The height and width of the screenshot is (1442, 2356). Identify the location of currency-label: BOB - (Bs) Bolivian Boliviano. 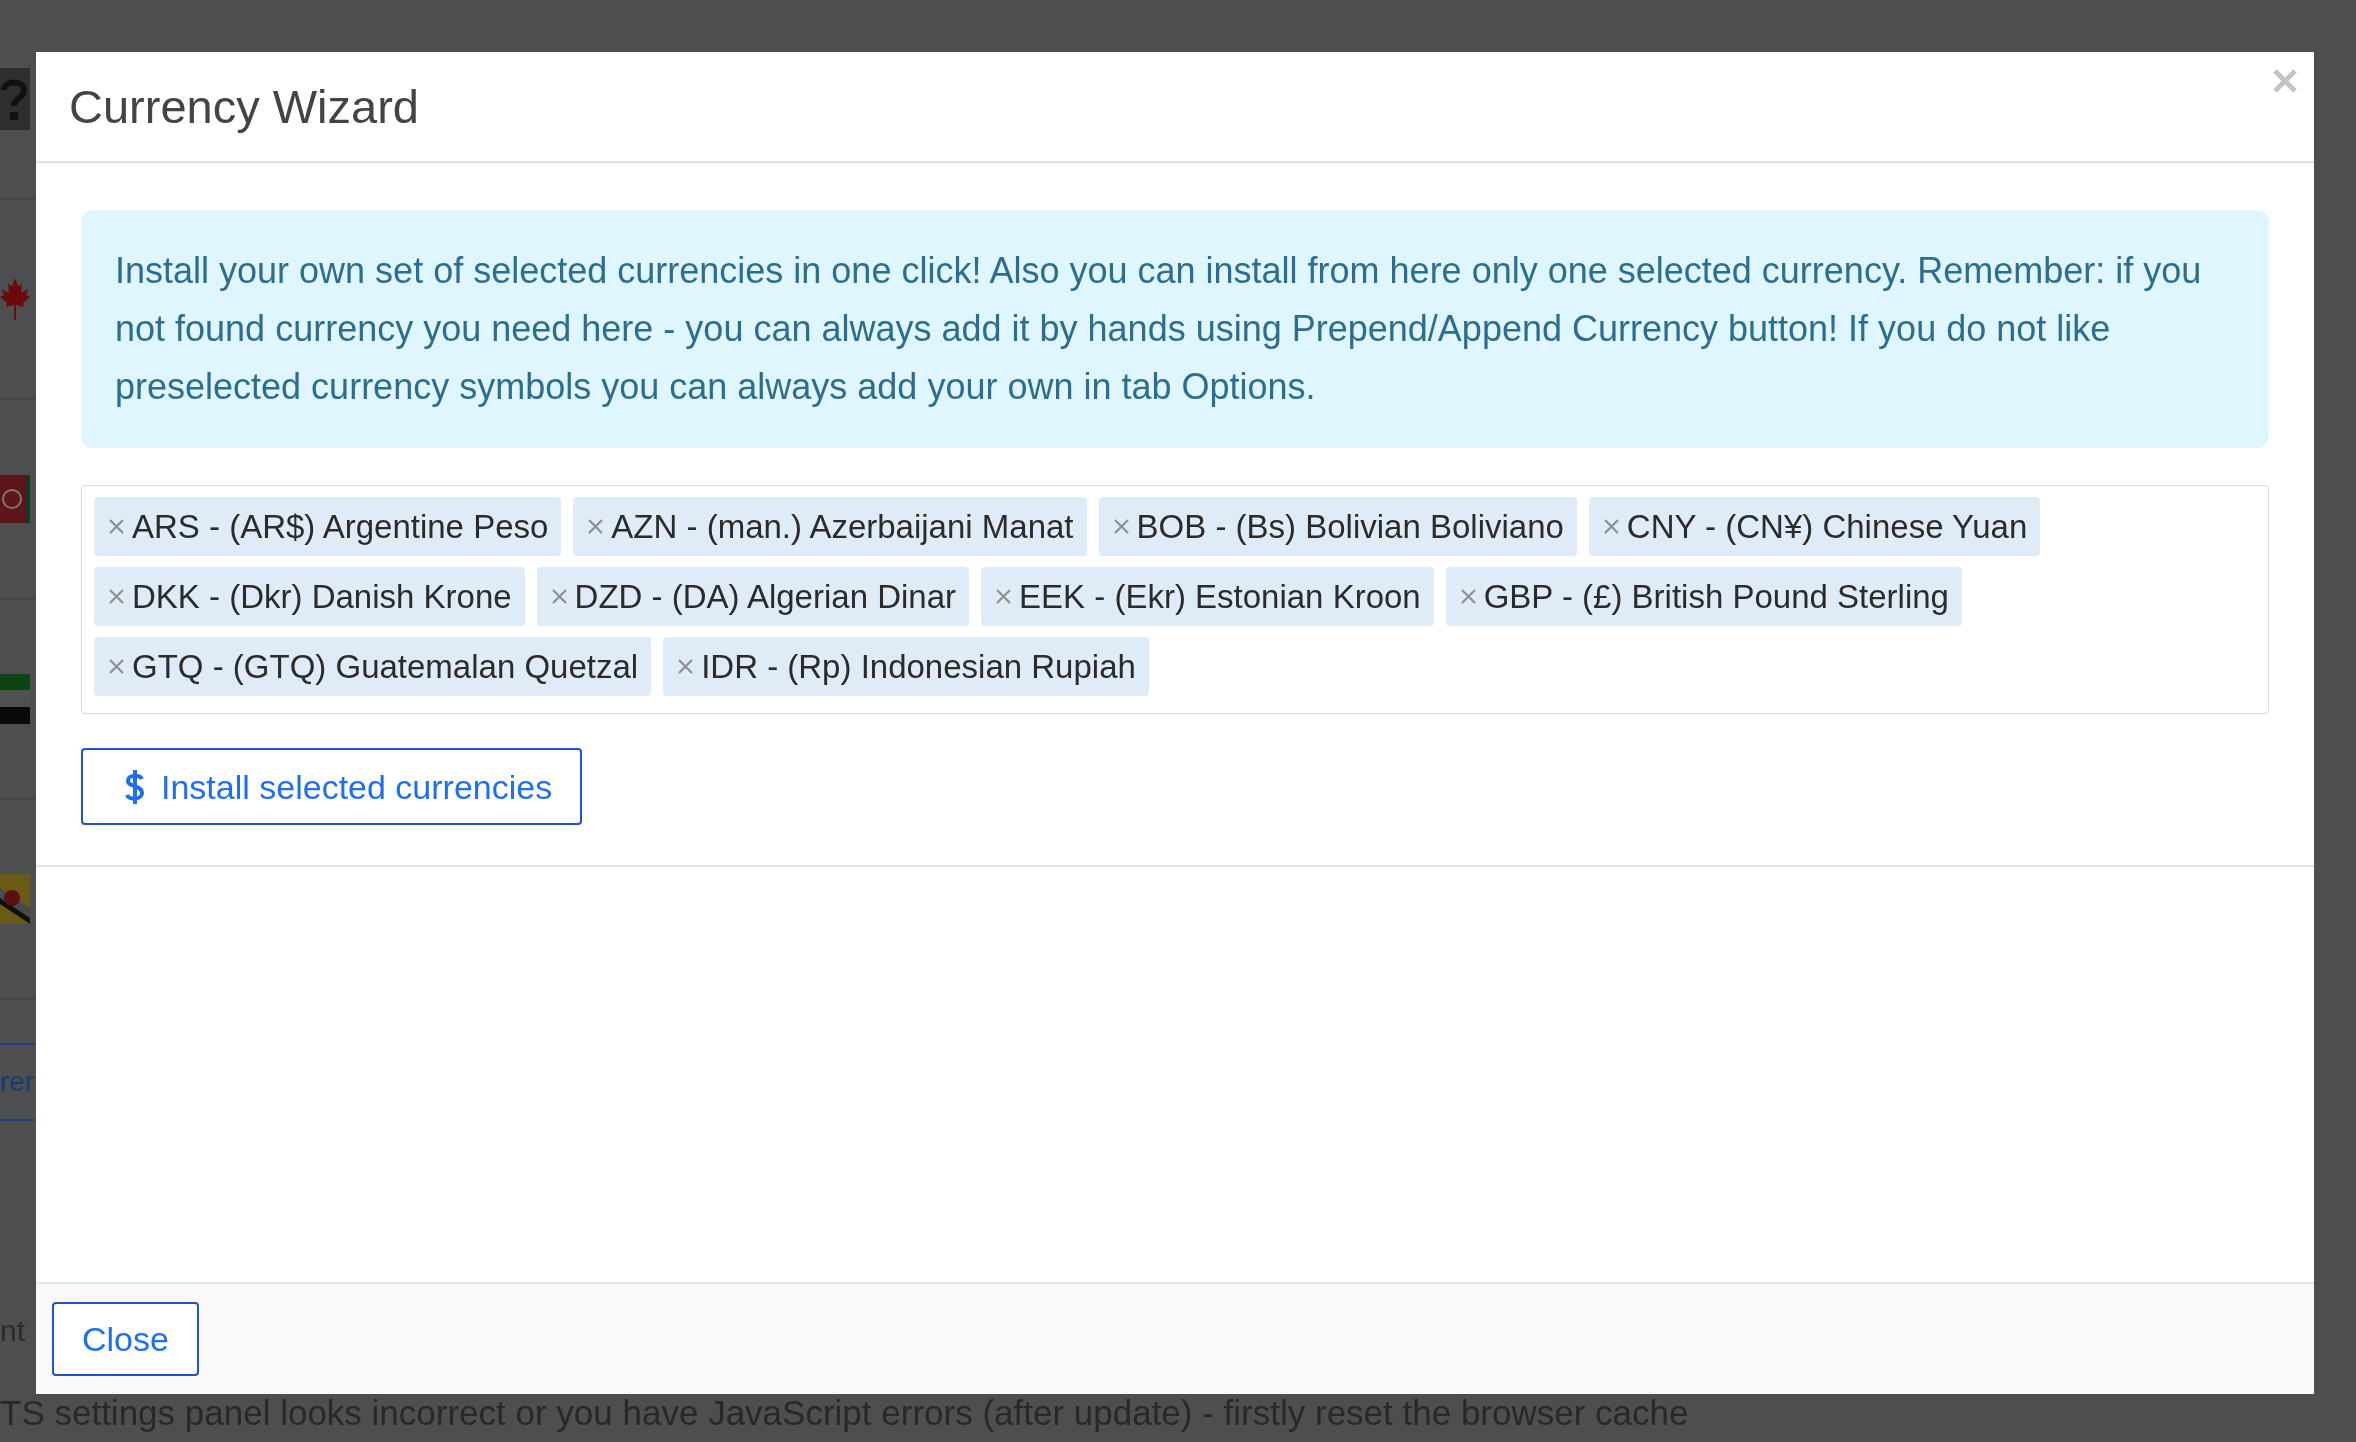
(1350, 526).